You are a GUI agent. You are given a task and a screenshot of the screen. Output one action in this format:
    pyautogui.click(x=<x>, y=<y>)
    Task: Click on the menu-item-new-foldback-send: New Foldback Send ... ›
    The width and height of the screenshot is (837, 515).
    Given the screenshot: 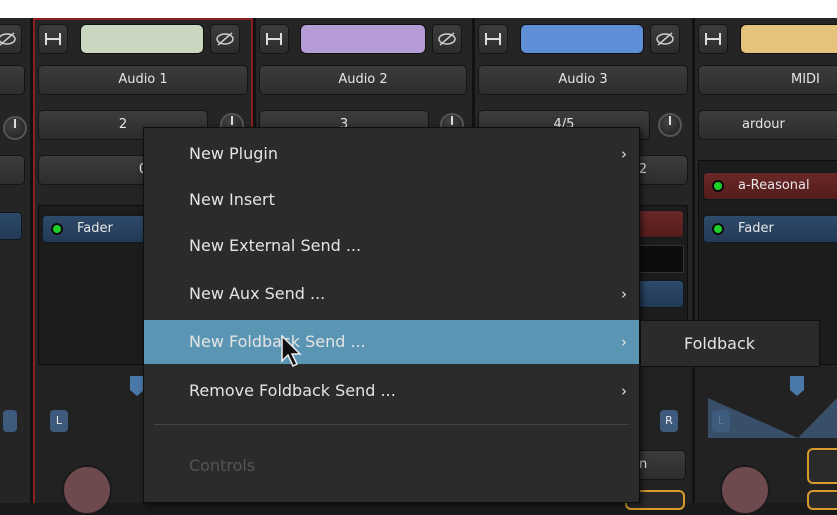 What is the action you would take?
    pyautogui.click(x=391, y=342)
    